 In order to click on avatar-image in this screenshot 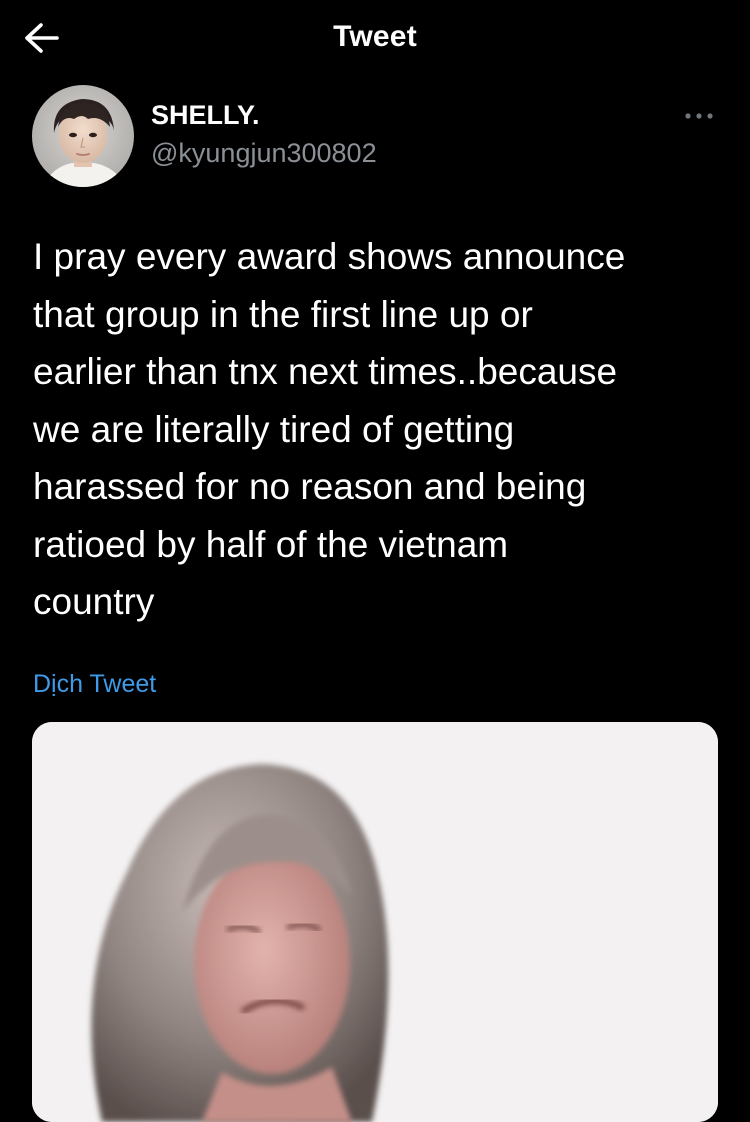, I will do `click(83, 136)`.